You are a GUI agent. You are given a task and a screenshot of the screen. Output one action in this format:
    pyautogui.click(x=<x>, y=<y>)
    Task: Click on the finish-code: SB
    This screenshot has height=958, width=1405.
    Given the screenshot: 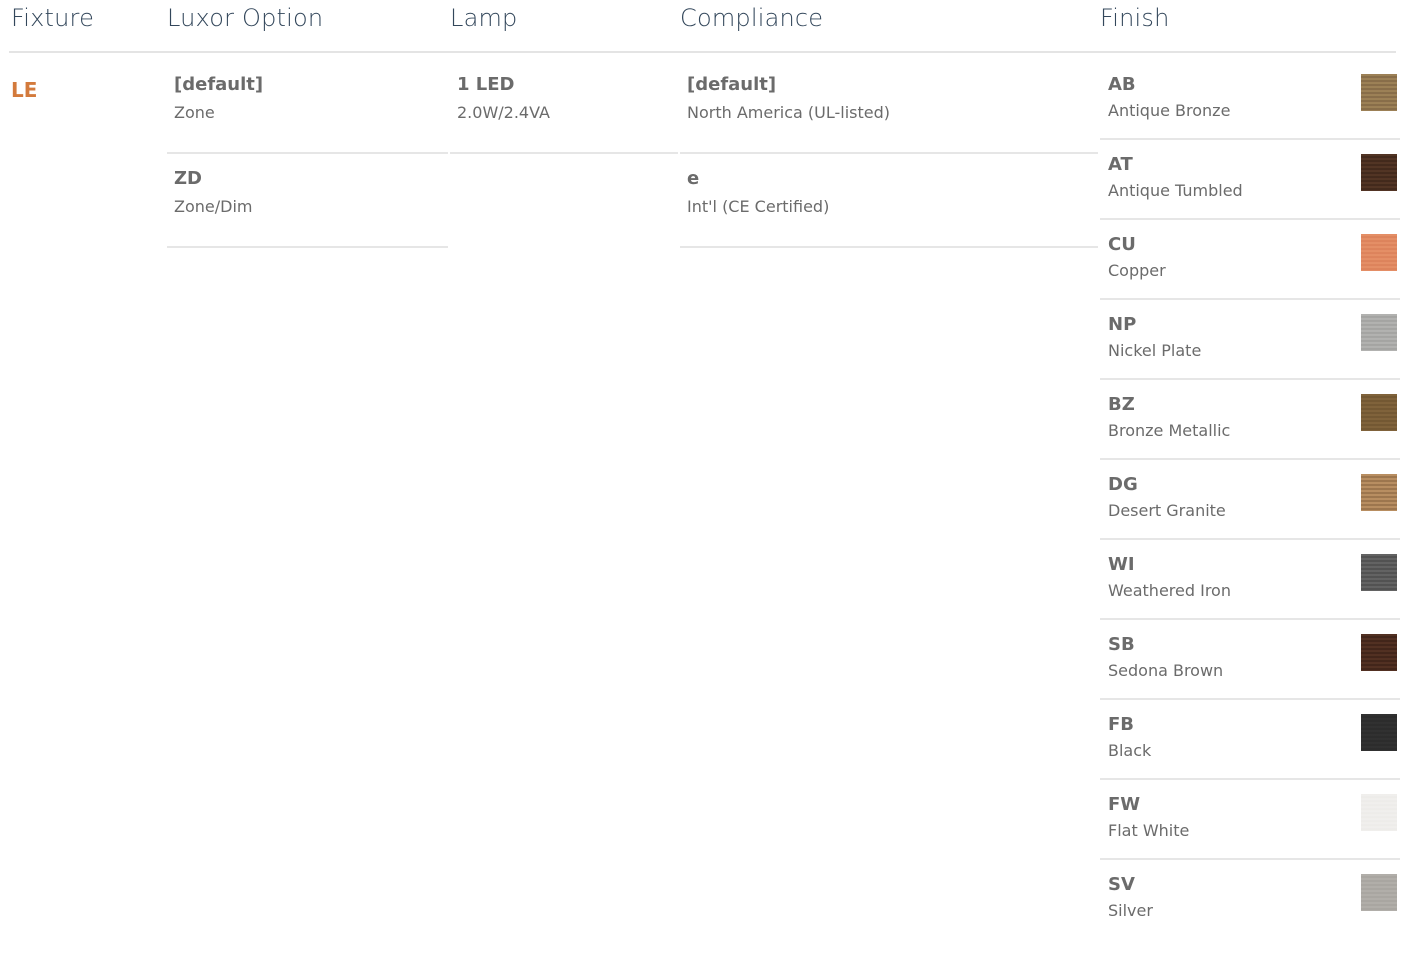 What is the action you would take?
    pyautogui.click(x=1121, y=644)
    